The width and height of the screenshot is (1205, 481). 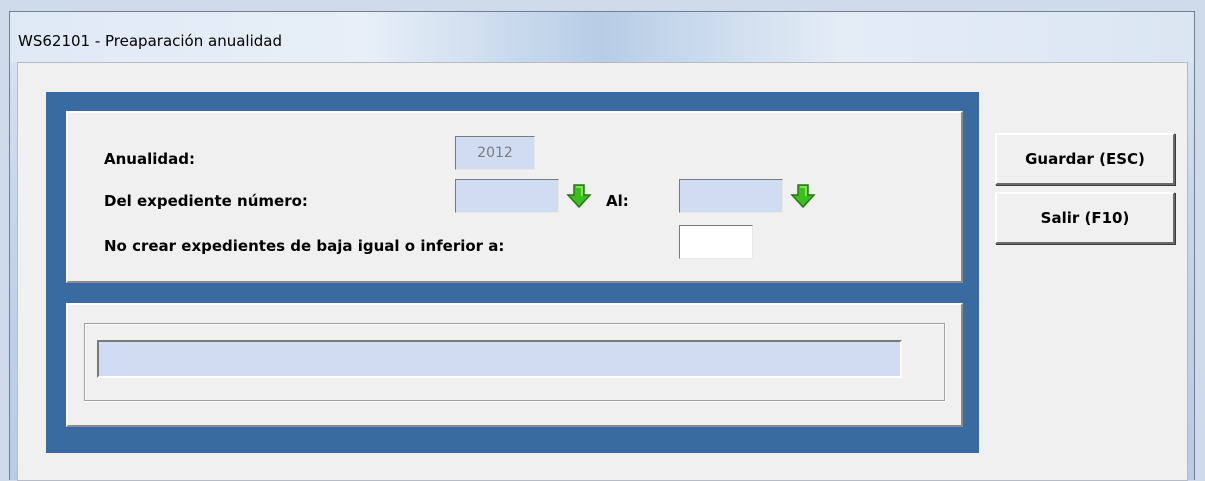 What do you see at coordinates (495, 153) in the screenshot?
I see `anualidad-field: 2012` at bounding box center [495, 153].